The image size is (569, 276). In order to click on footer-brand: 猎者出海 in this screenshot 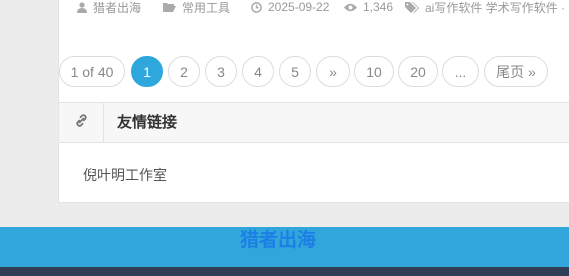, I will do `click(278, 238)`.